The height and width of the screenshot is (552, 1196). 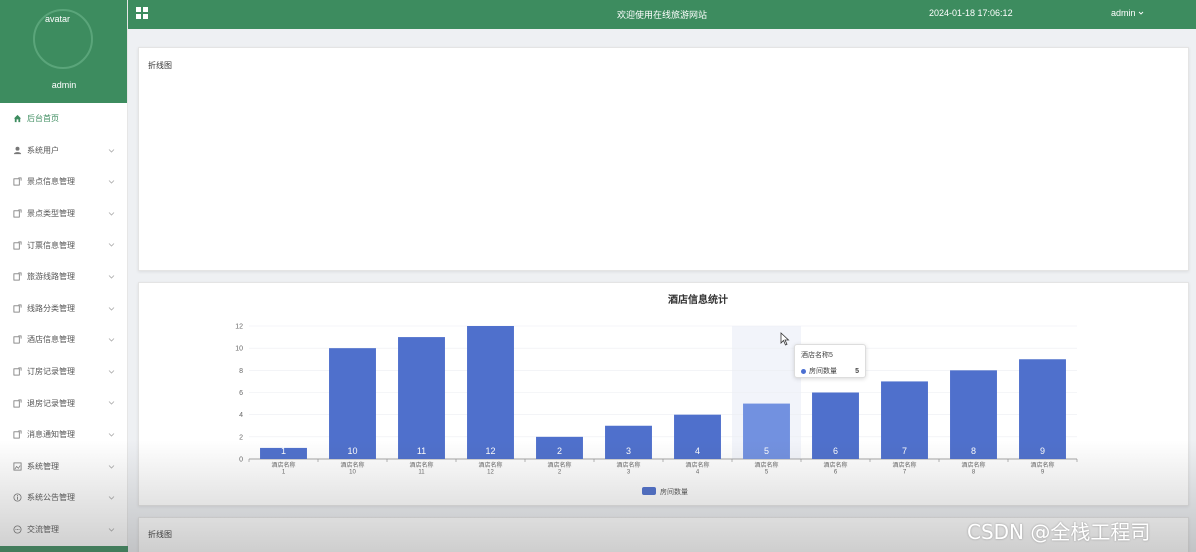 What do you see at coordinates (649, 491) in the screenshot?
I see `legend-swatch` at bounding box center [649, 491].